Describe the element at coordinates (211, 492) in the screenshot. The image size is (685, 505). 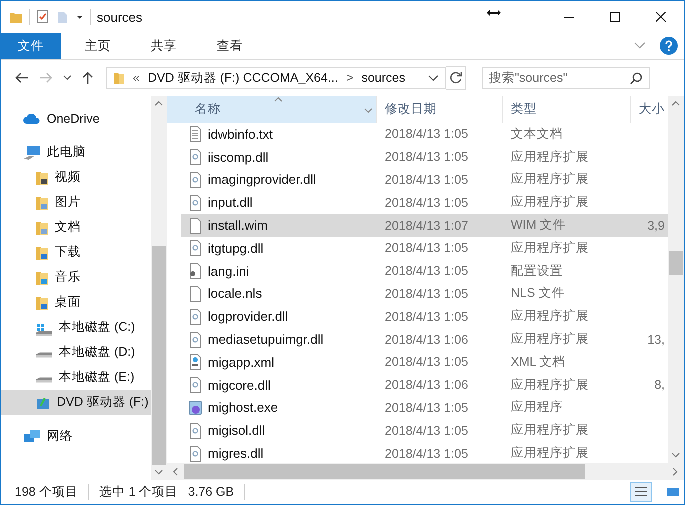
I see `selection-size: 3.76 GB` at that location.